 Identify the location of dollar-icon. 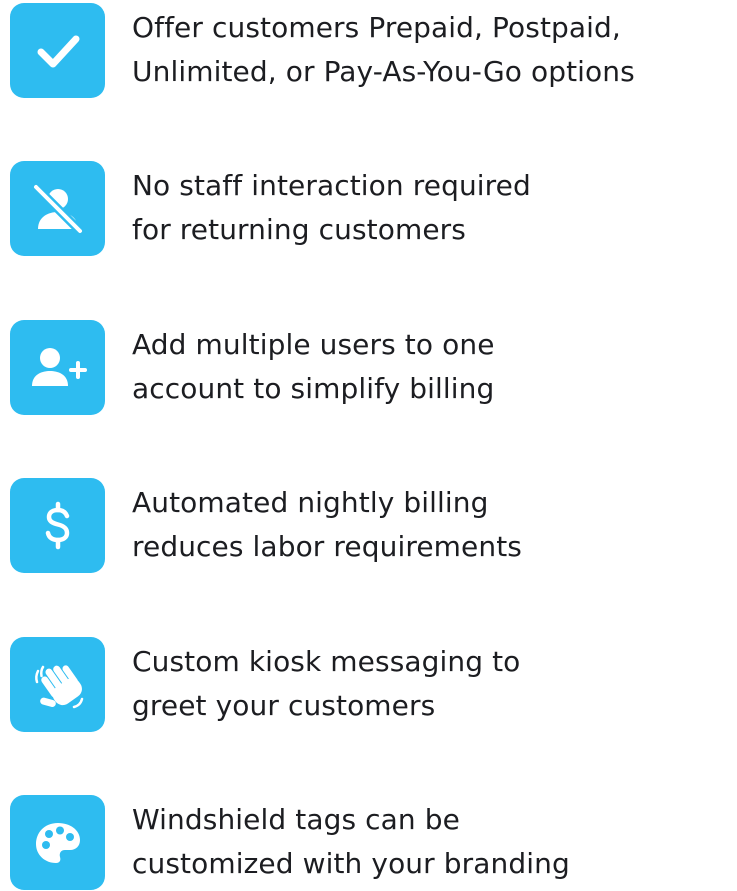
(57, 525).